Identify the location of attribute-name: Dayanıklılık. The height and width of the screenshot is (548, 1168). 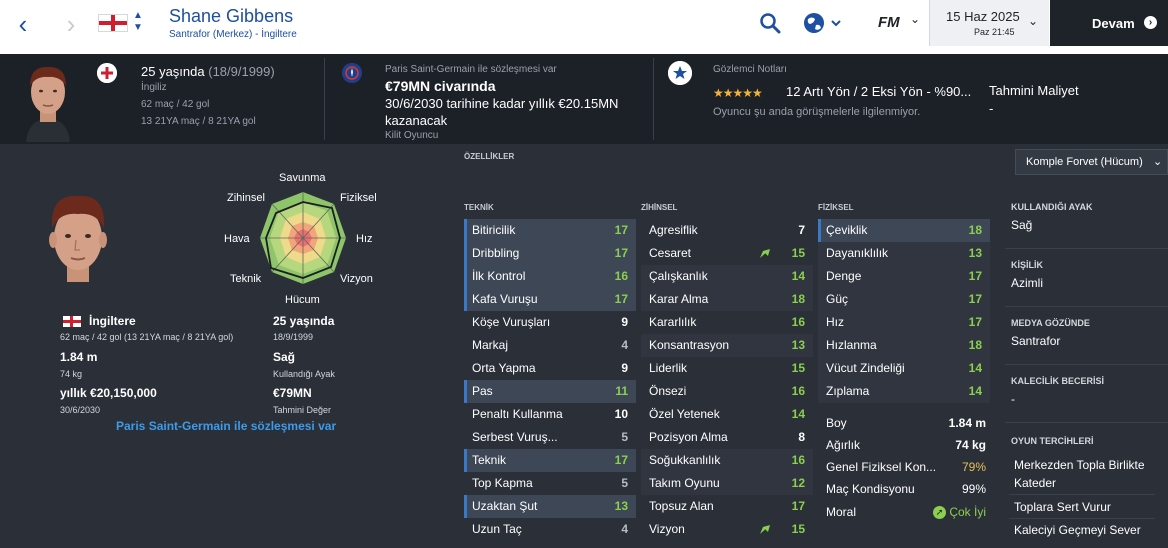
(857, 253).